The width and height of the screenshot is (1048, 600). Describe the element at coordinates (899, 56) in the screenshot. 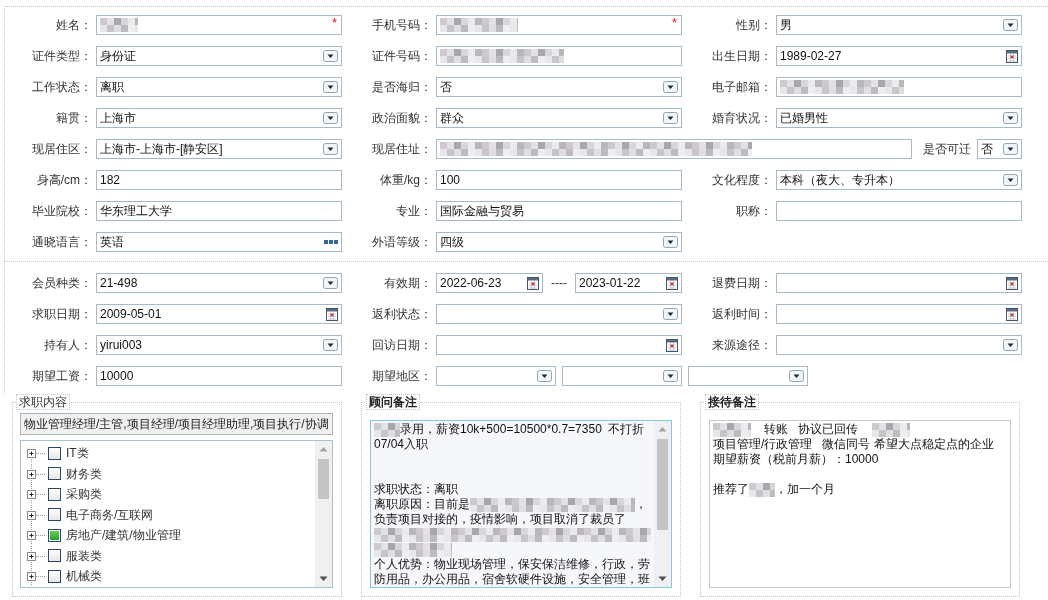

I see `date-field: 1989-02-27` at that location.